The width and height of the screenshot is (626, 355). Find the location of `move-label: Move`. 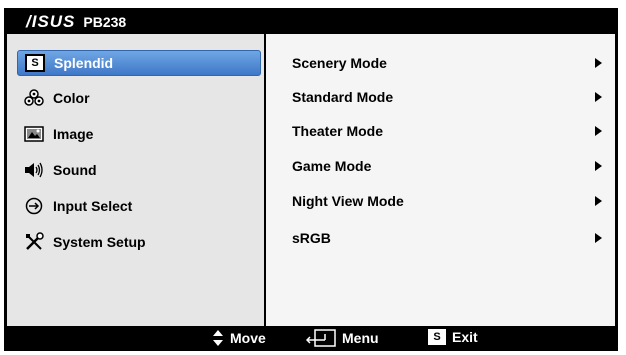

move-label: Move is located at coordinates (248, 338).